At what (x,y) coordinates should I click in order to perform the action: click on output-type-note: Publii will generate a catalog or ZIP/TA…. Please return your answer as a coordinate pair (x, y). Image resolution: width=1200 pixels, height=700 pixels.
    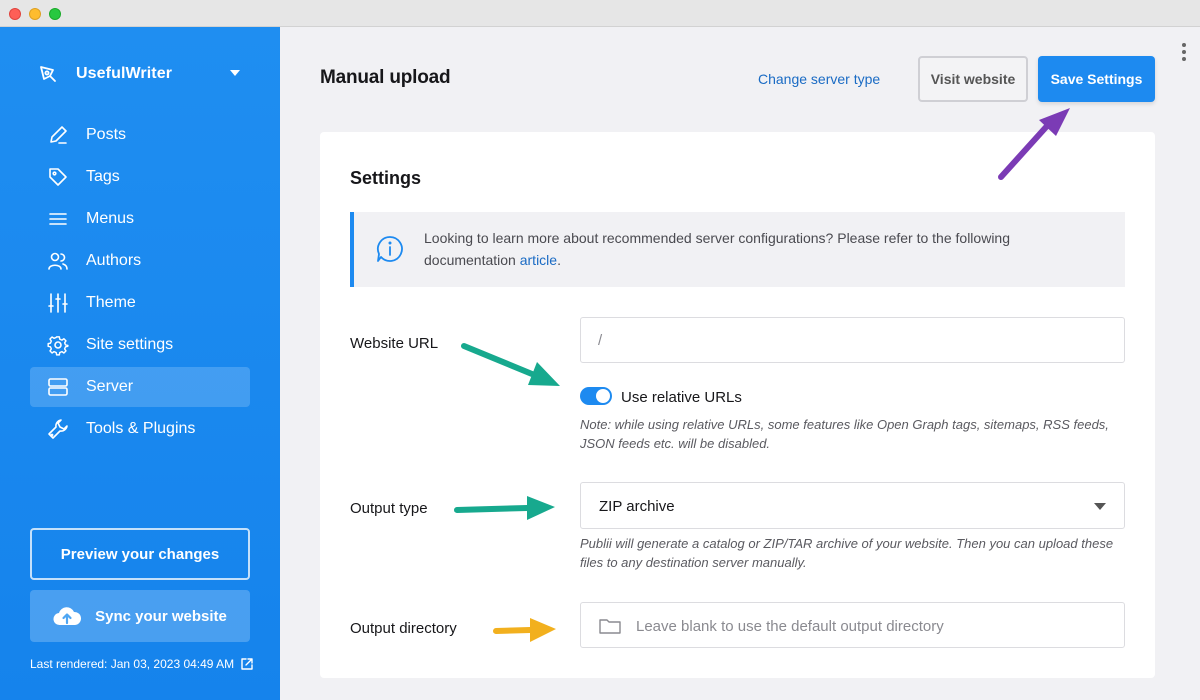
    Looking at the image, I should click on (847, 553).